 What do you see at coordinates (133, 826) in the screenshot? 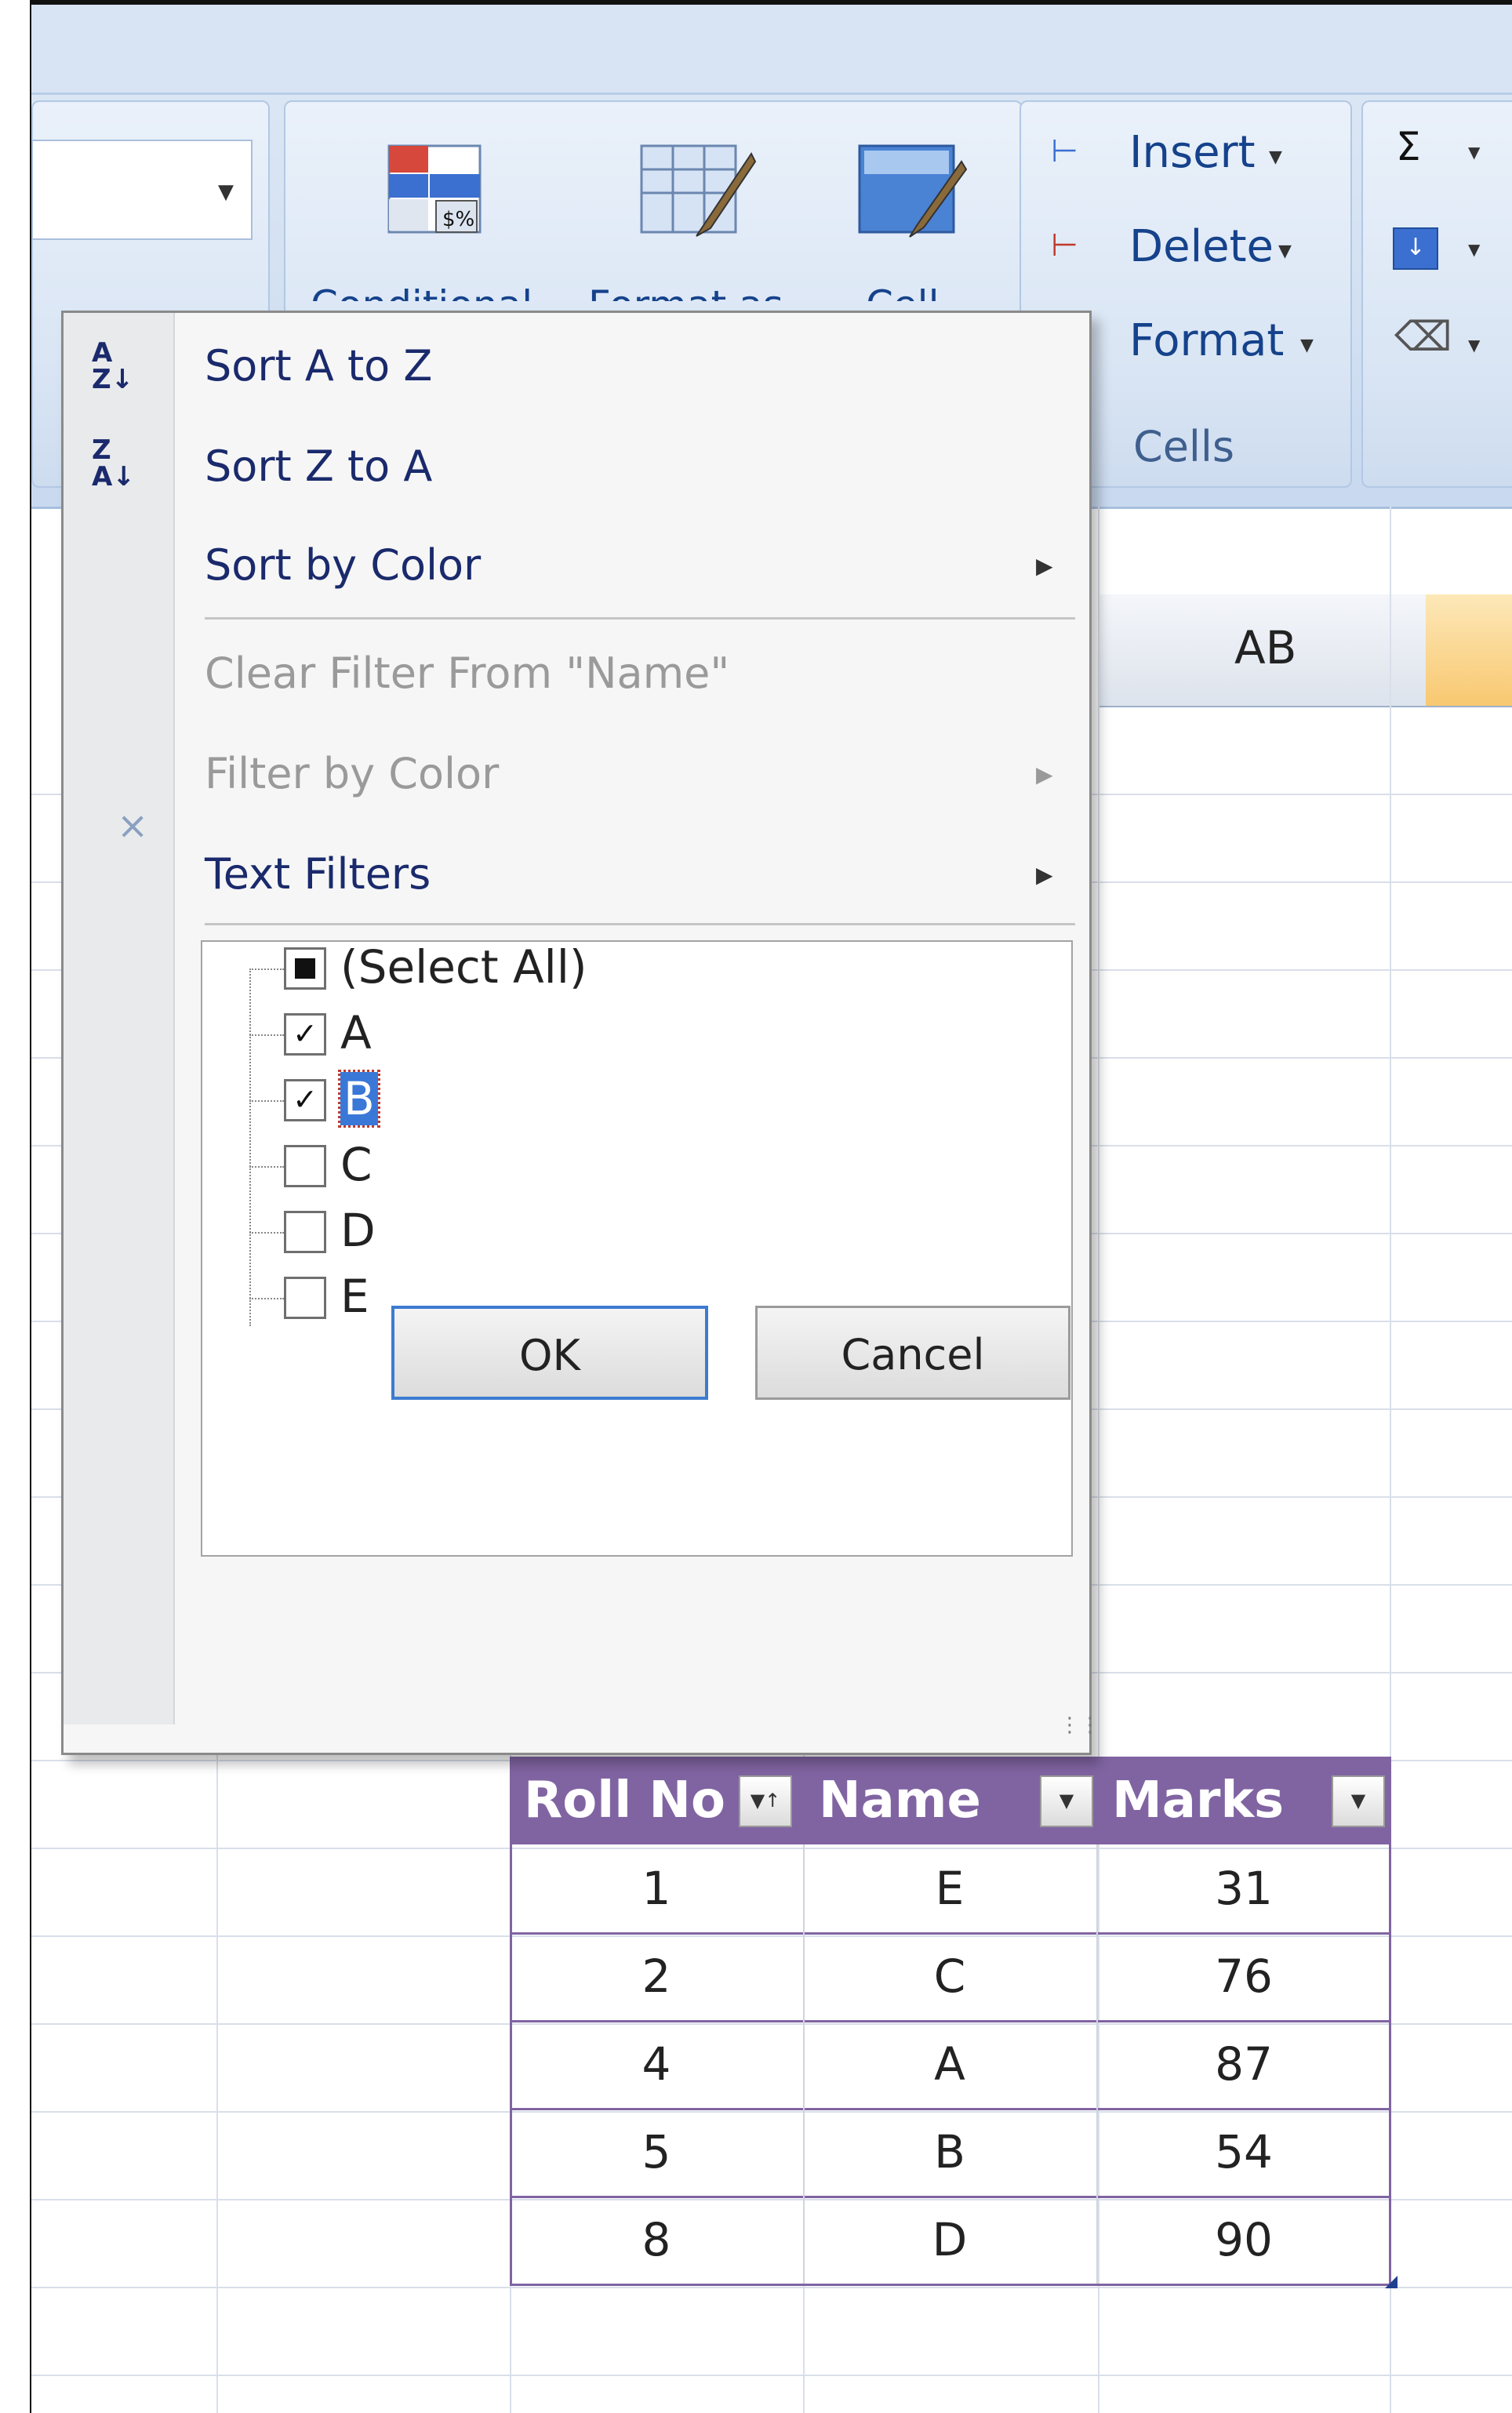
I see `clear-filter-icon: ⨯` at bounding box center [133, 826].